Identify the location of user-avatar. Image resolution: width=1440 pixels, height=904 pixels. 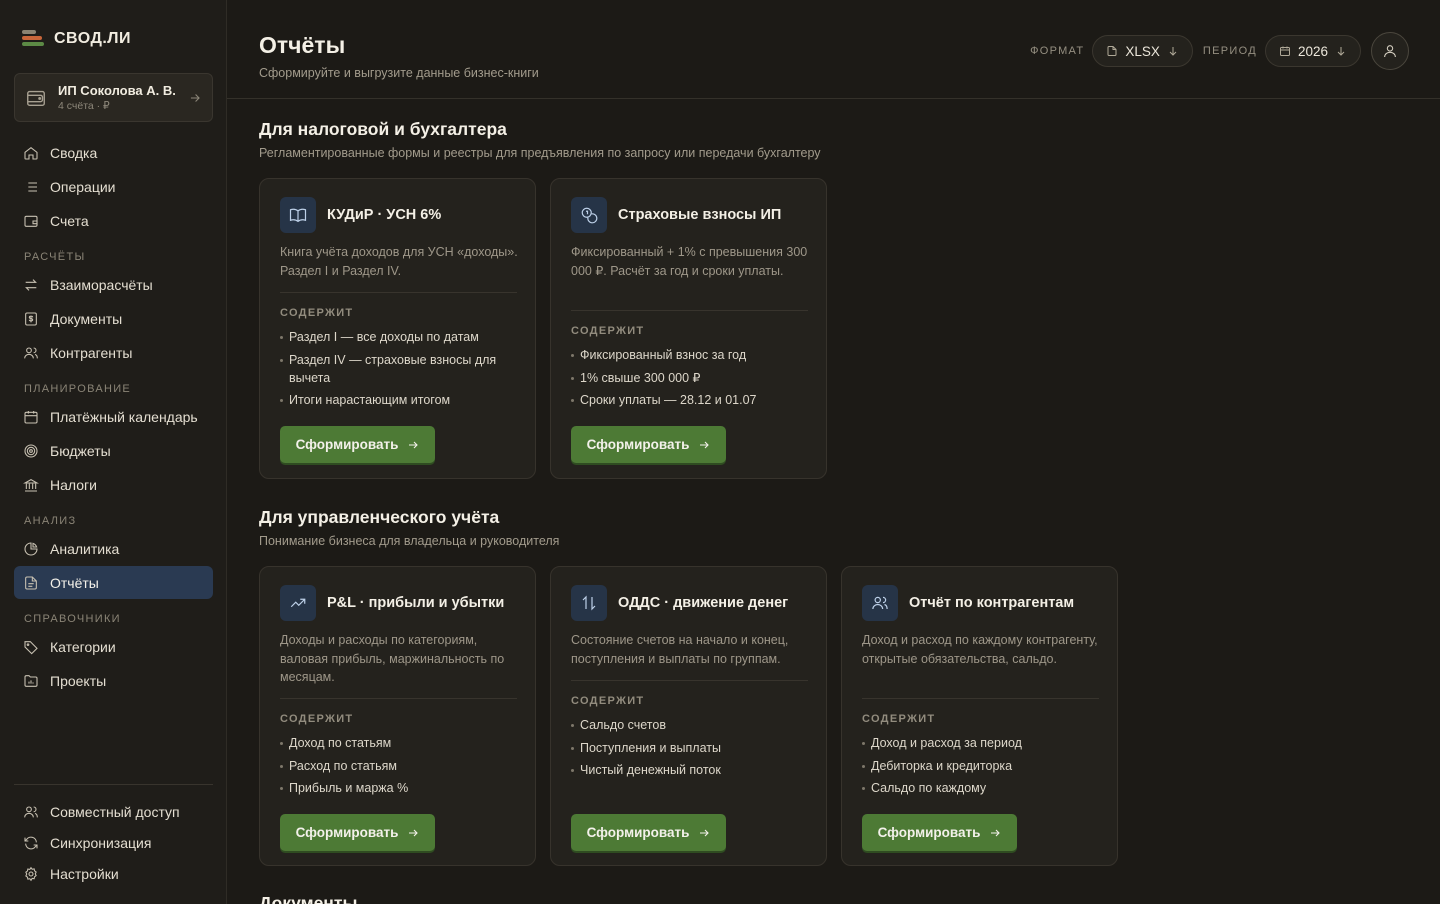
(1390, 51).